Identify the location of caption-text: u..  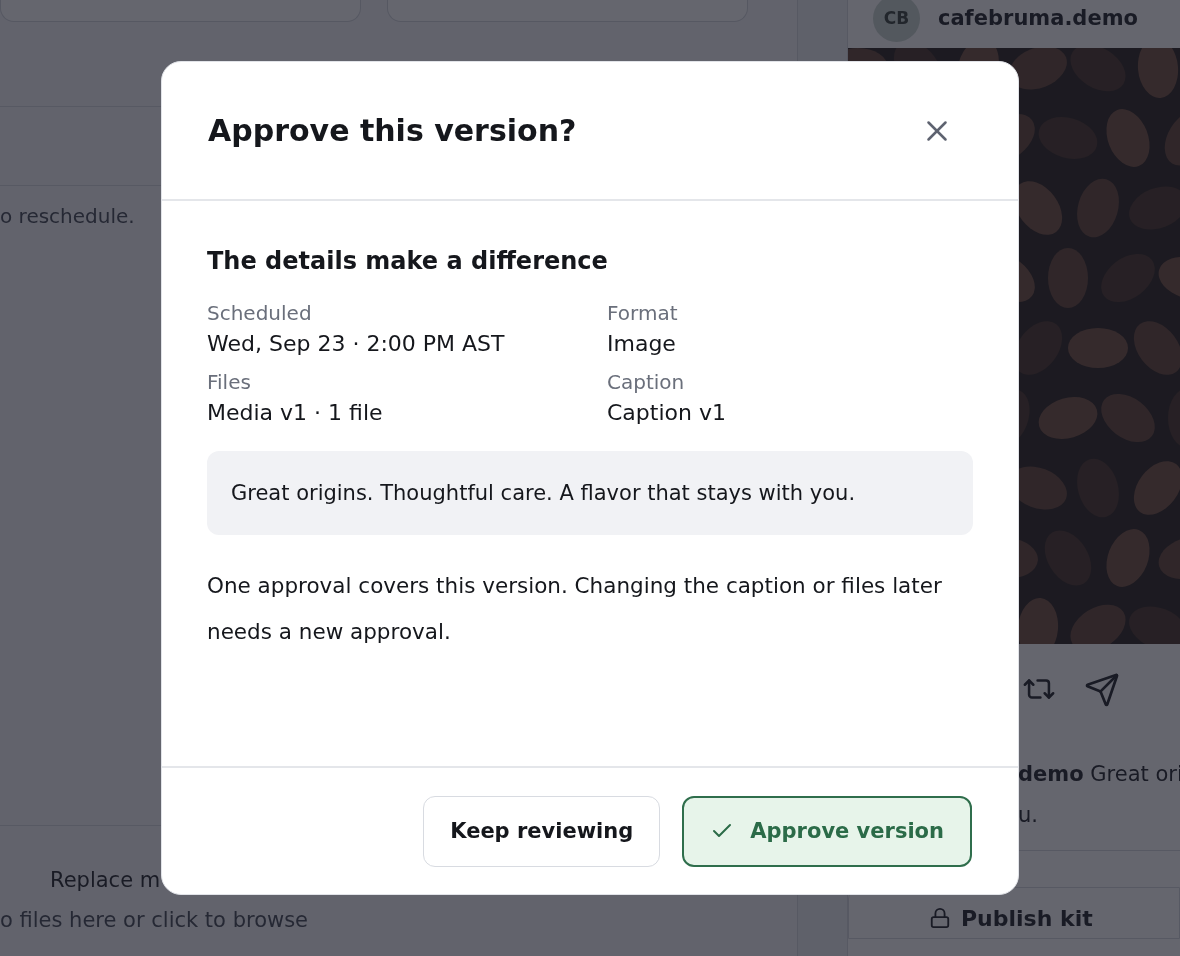
(1028, 815).